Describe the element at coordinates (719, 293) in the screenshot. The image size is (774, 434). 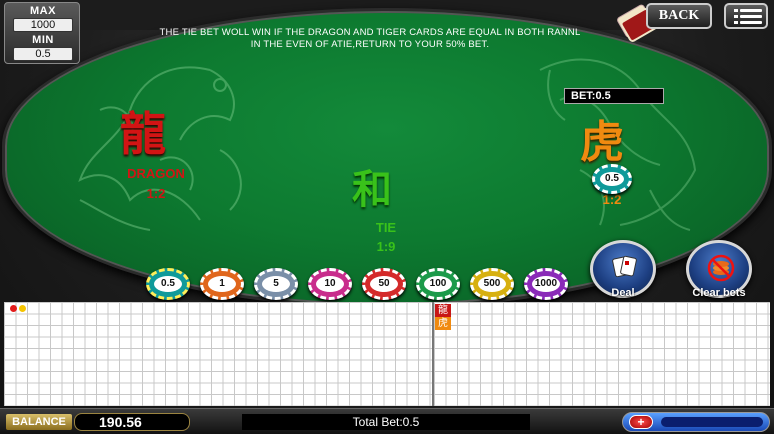
I see `clear-bets-label: Clear bets` at that location.